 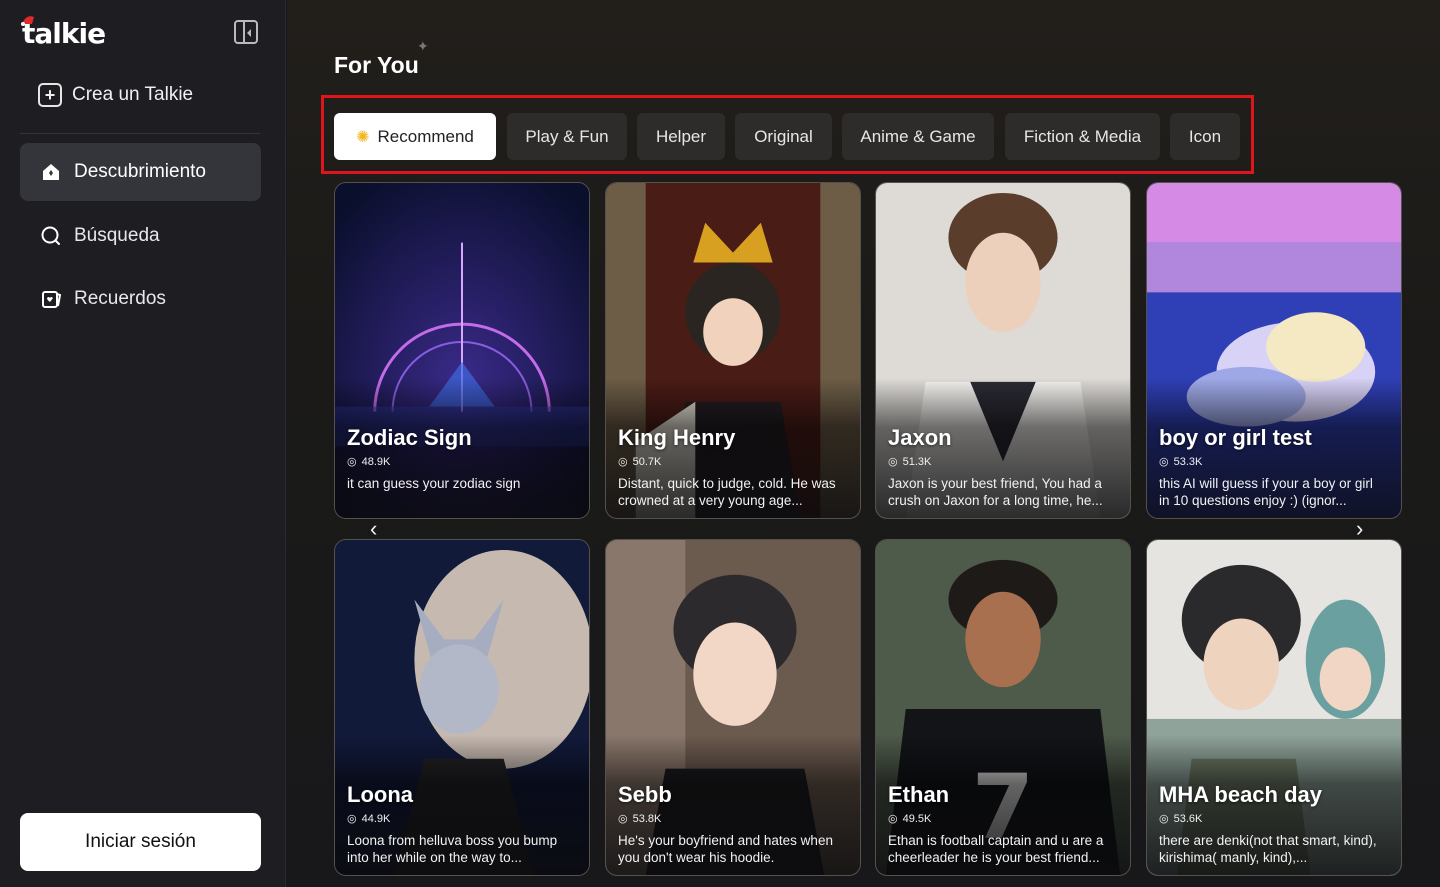 I want to click on carousel-prev-icon: ‹, so click(x=373, y=529).